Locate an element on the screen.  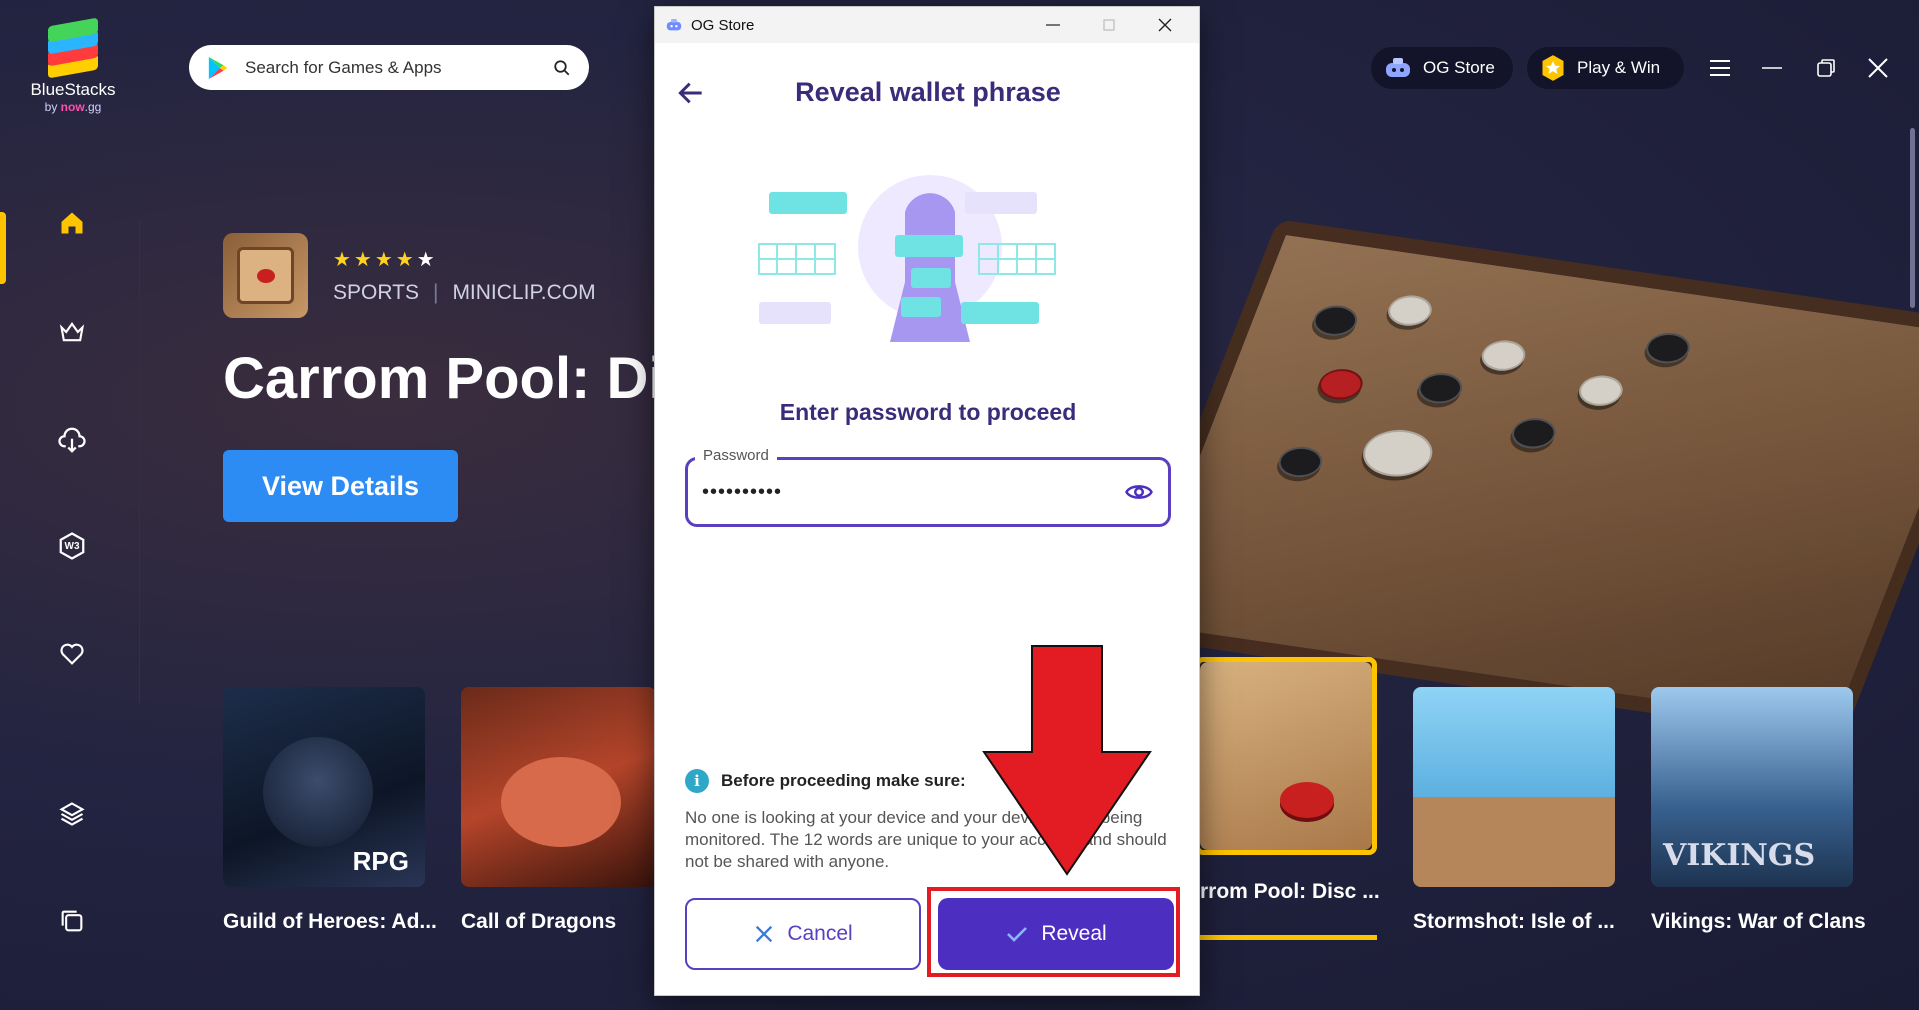
cloud-download-icon is located at coordinates (72, 440).